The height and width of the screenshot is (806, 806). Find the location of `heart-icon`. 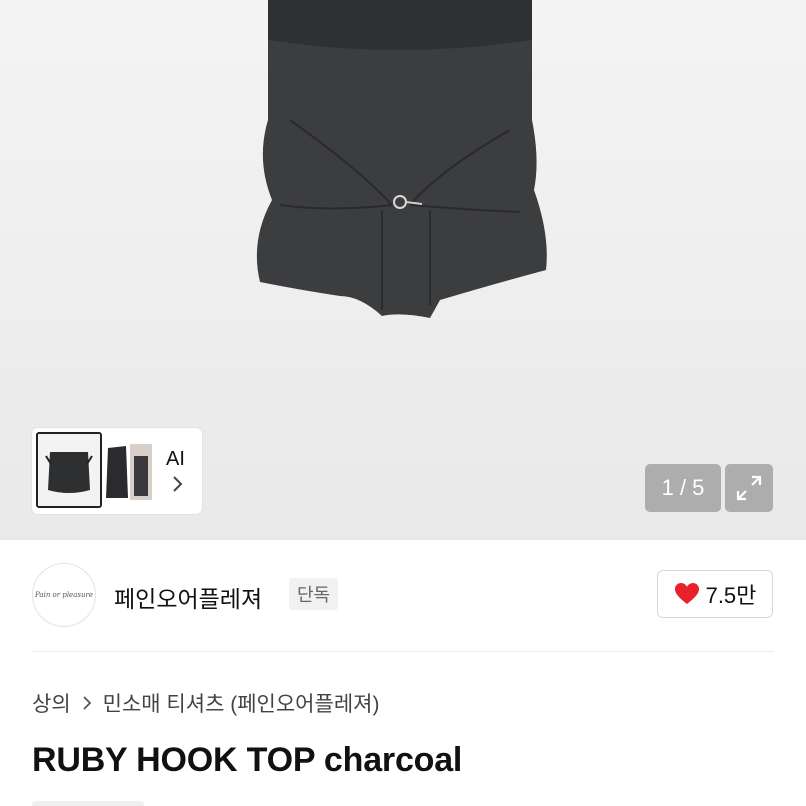

heart-icon is located at coordinates (686, 593).